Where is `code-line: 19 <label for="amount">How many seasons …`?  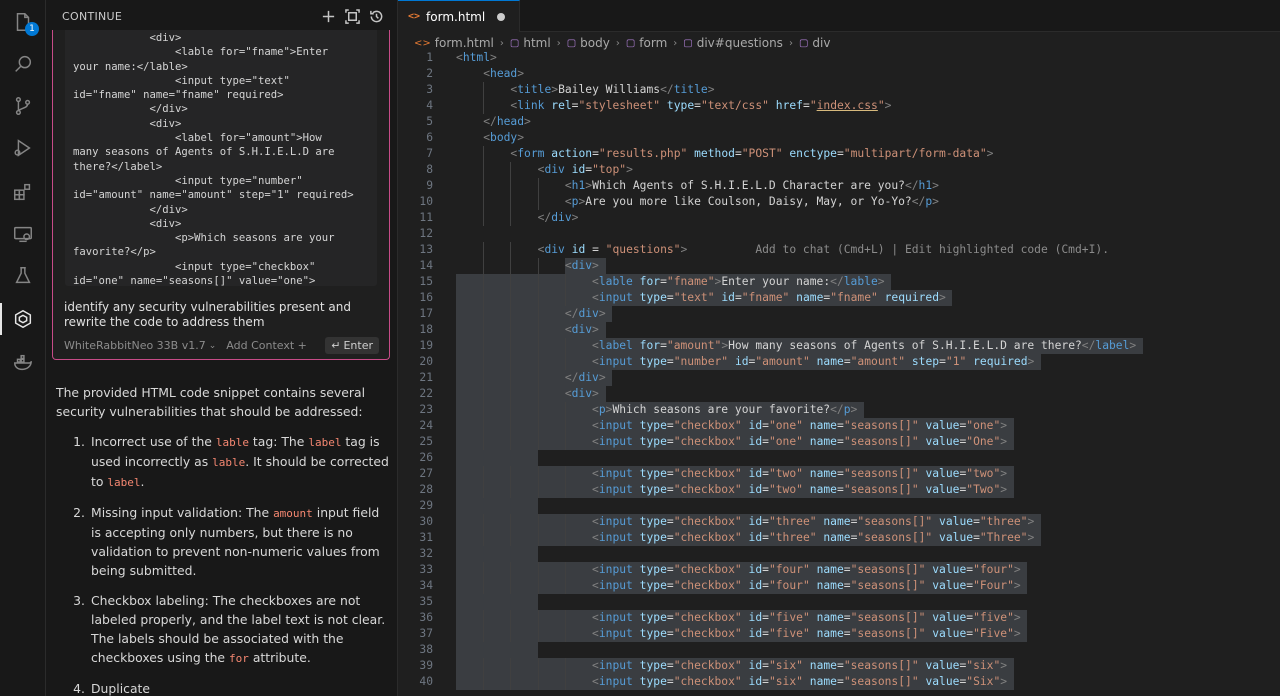
code-line: 19 <label for="amount">How many seasons … is located at coordinates (839, 346).